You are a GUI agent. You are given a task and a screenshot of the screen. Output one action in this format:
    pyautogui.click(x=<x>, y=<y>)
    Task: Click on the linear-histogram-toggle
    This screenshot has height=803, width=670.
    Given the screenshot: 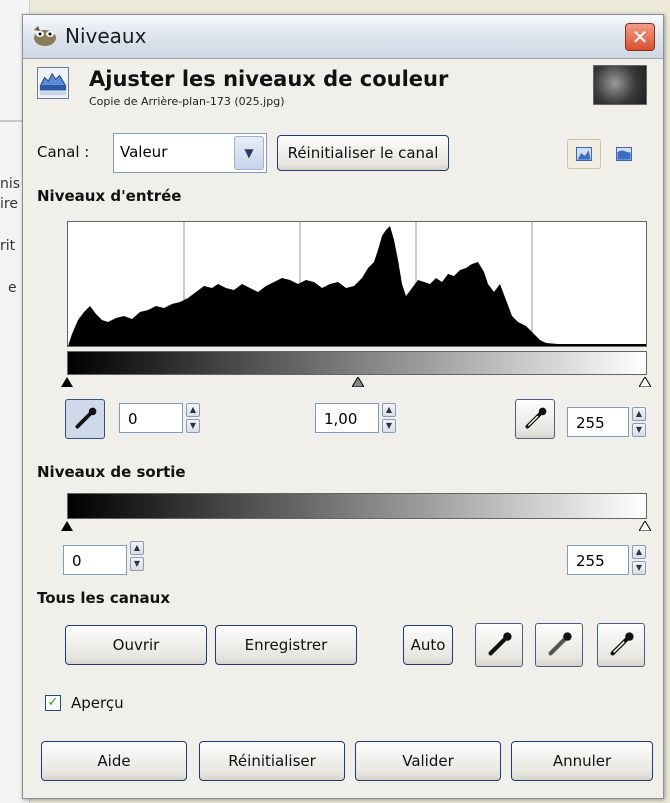 What is the action you would take?
    pyautogui.click(x=584, y=154)
    